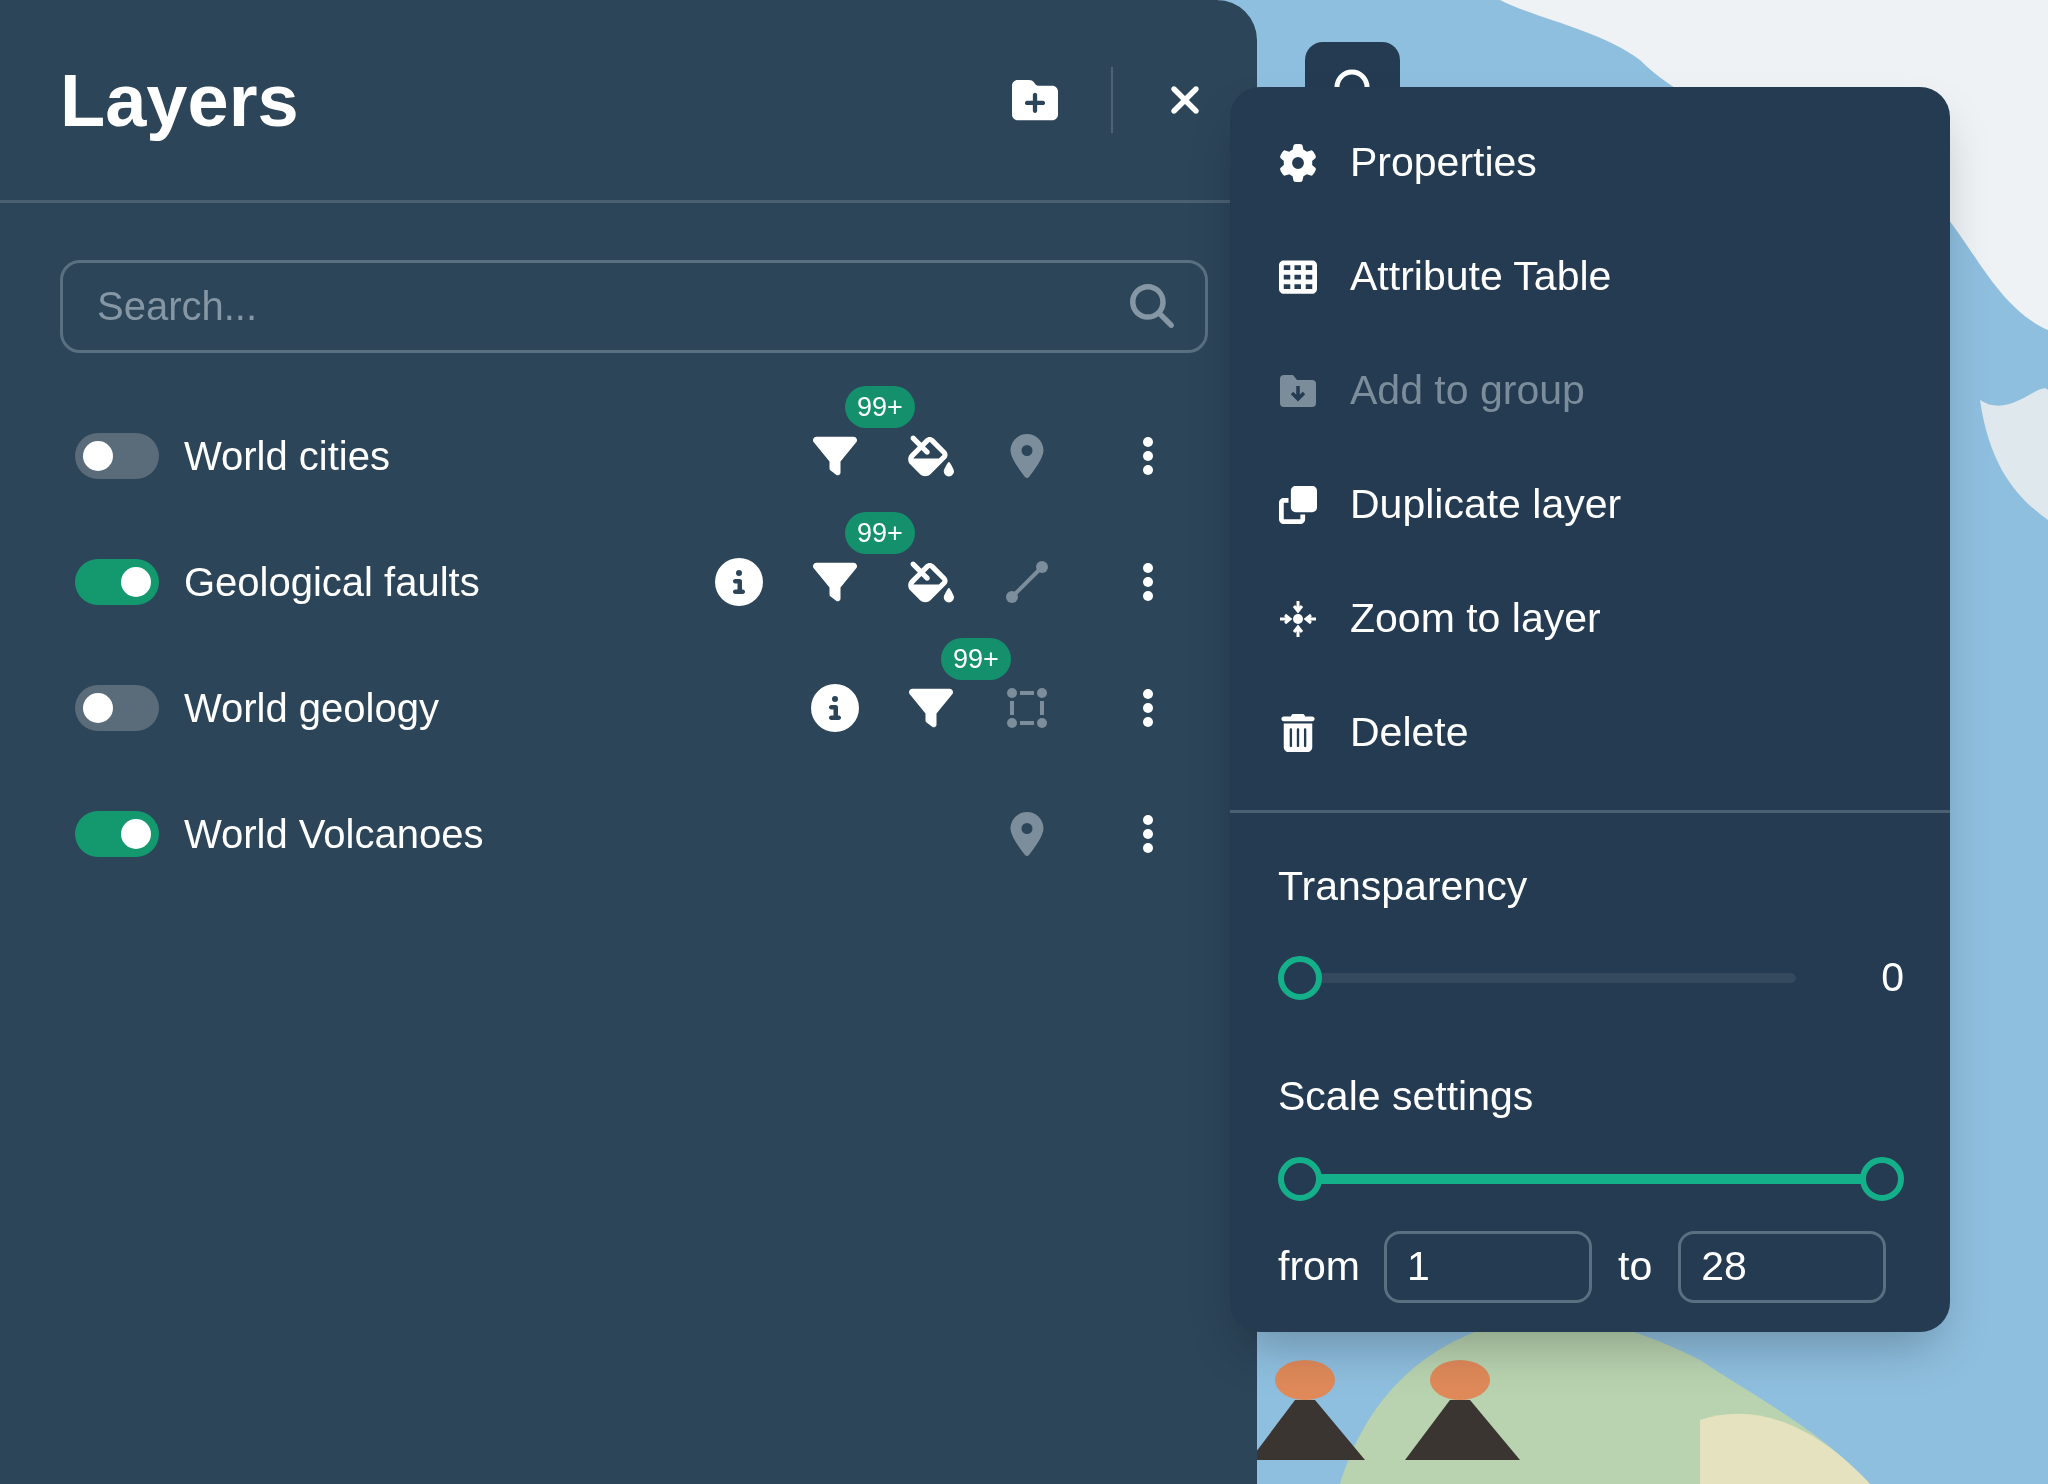 This screenshot has height=1484, width=2048. I want to click on polygon-icon, so click(1027, 708).